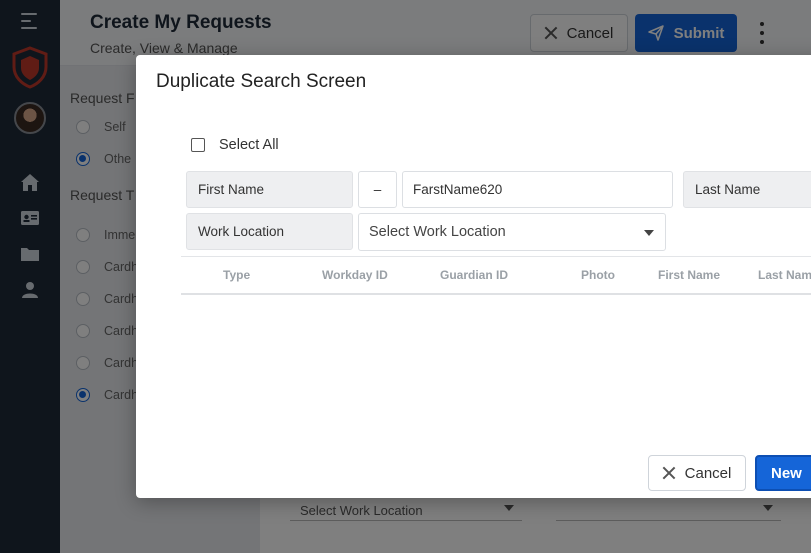 This screenshot has height=553, width=811. Describe the element at coordinates (537, 189) in the screenshot. I see `first-name-input: FarstName620` at that location.